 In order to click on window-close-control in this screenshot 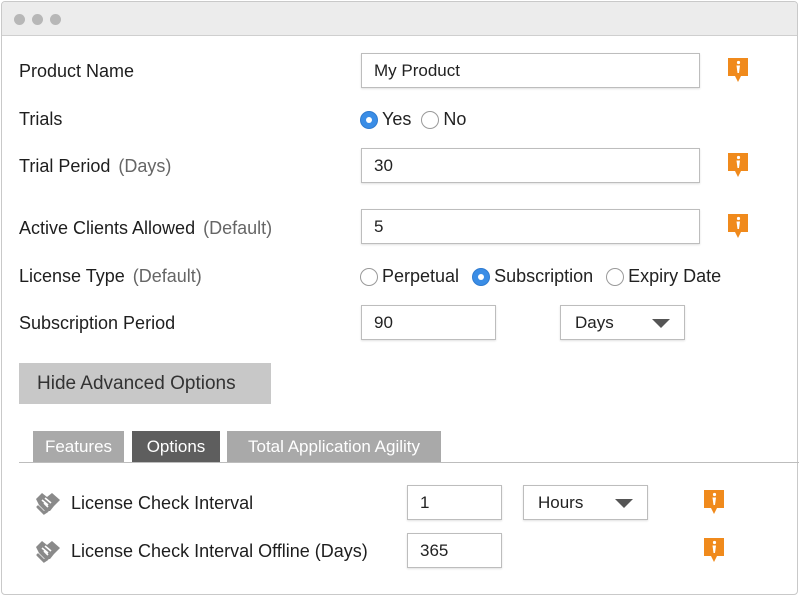, I will do `click(19, 19)`.